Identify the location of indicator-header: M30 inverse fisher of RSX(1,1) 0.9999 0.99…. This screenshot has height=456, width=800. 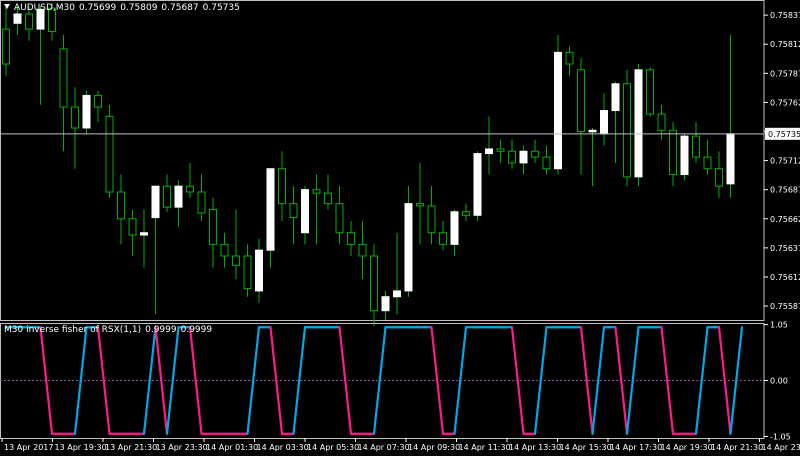
(110, 330).